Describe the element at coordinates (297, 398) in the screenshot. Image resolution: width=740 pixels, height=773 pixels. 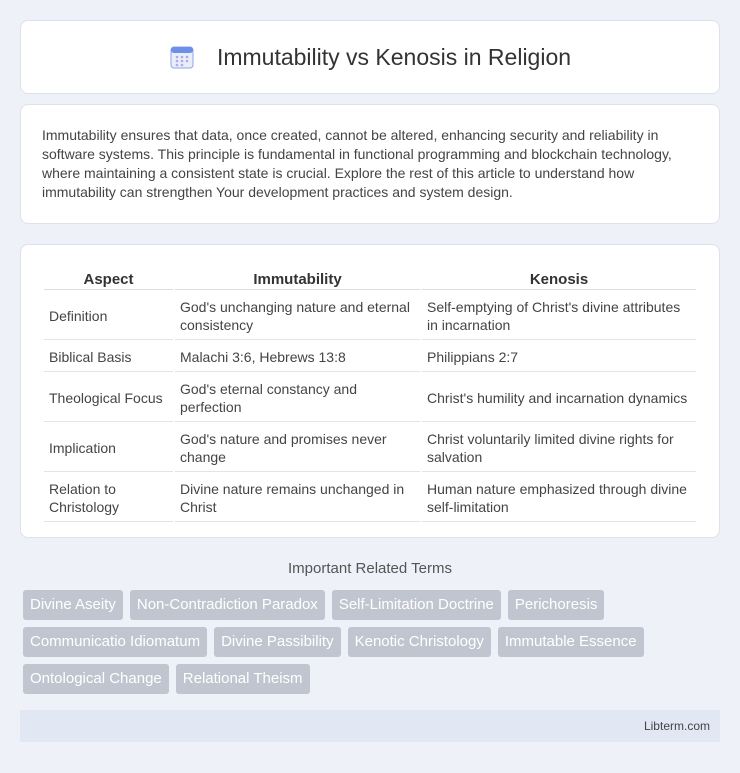
I see `cell-immutability: God's eternal constancy and perfection` at that location.